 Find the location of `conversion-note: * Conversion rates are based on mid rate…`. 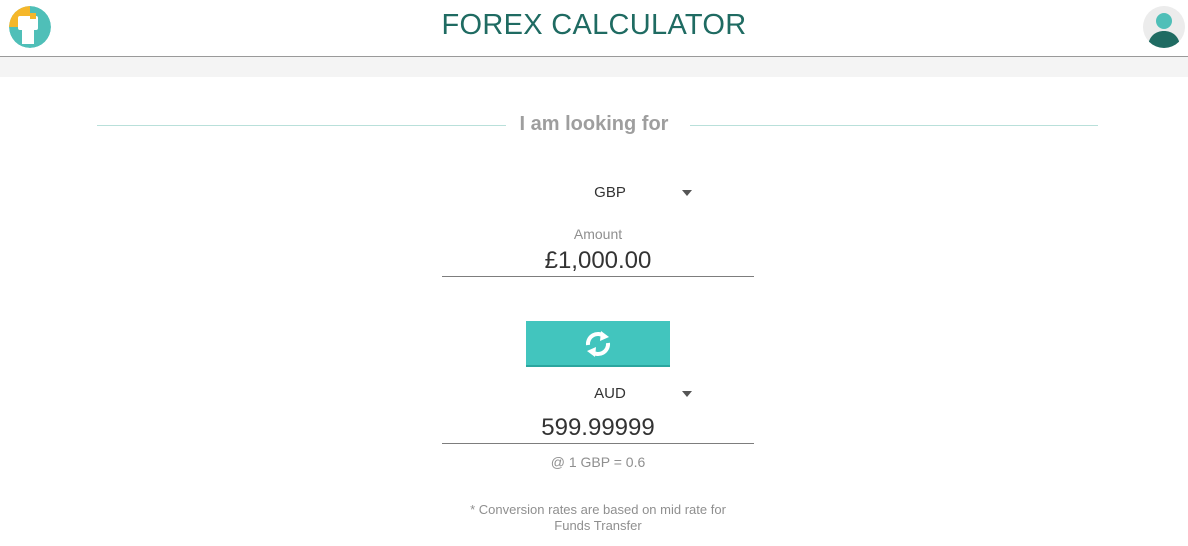

conversion-note: * Conversion rates are based on mid rate… is located at coordinates (598, 518).